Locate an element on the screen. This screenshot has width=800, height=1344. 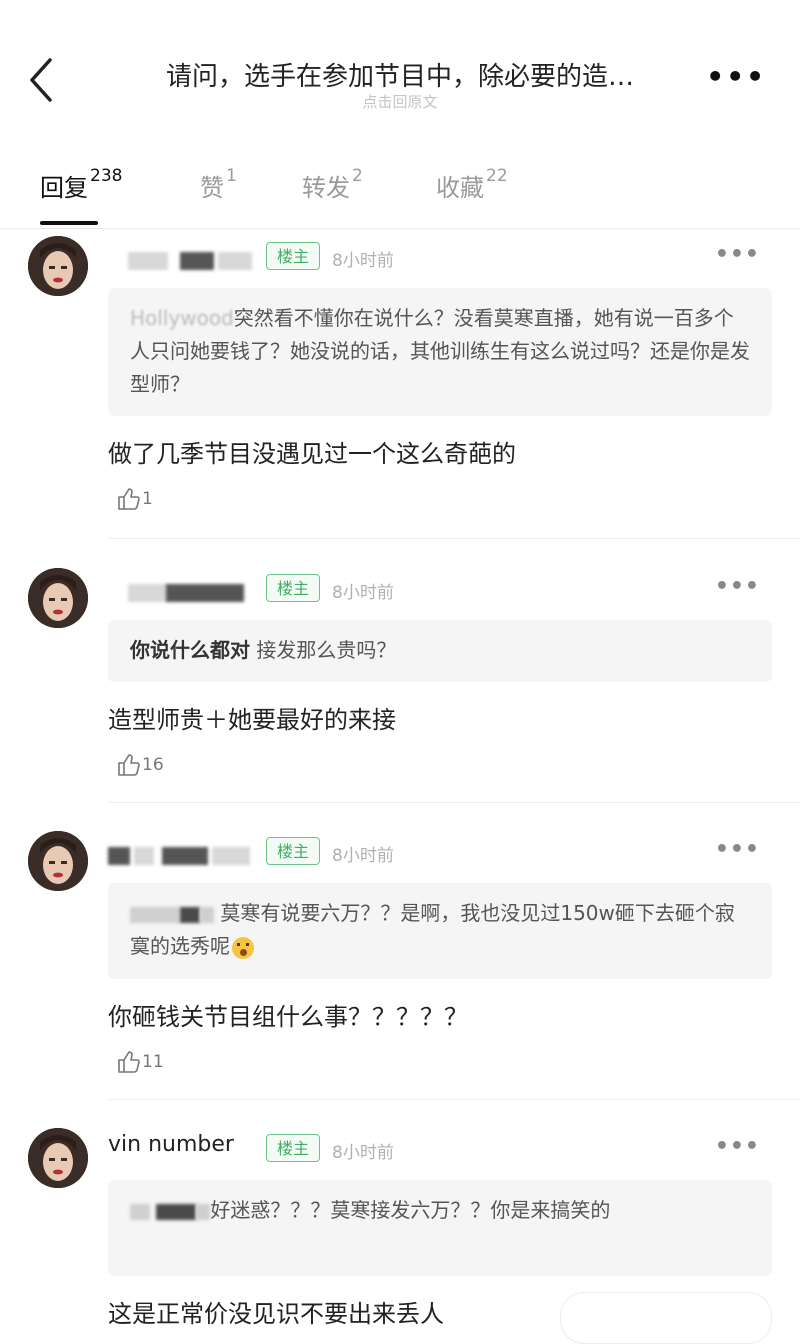
tab-label: 回复 is located at coordinates (64, 188).